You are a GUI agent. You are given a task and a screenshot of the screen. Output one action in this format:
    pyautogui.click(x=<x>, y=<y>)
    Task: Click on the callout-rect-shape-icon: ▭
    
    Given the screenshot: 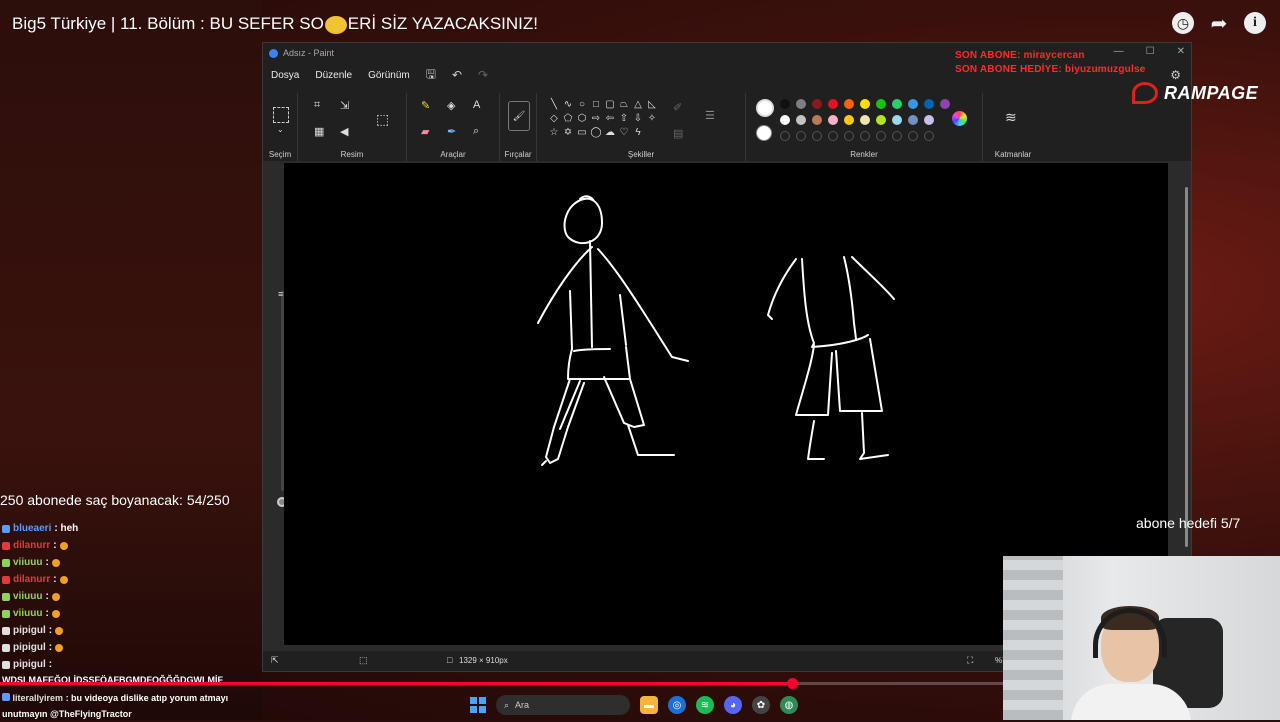 What is the action you would take?
    pyautogui.click(x=582, y=134)
    